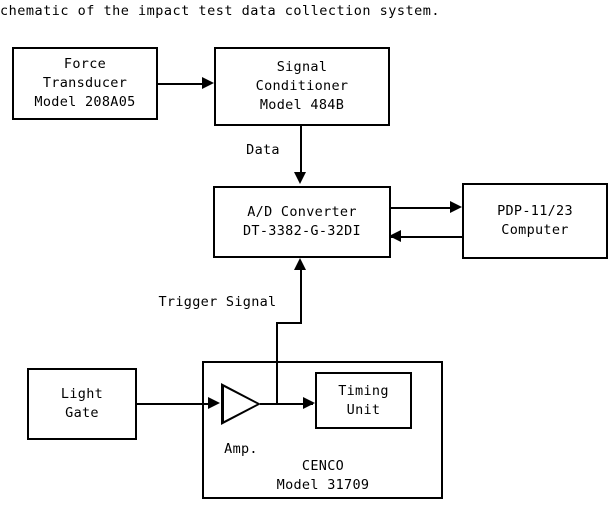 The image size is (616, 515). Describe the element at coordinates (208, 83) in the screenshot. I see `arrow-right-icon-transducer-to-conditioner` at that location.